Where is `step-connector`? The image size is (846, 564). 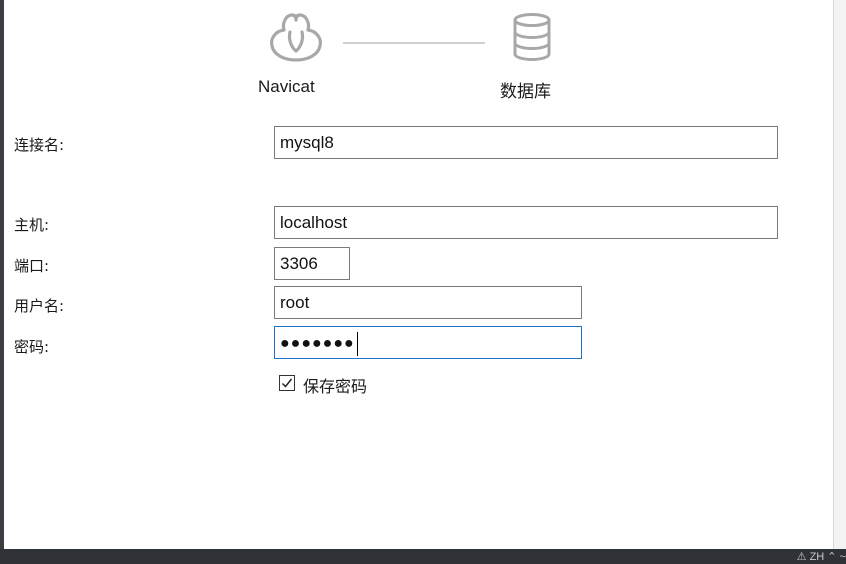 step-connector is located at coordinates (414, 43).